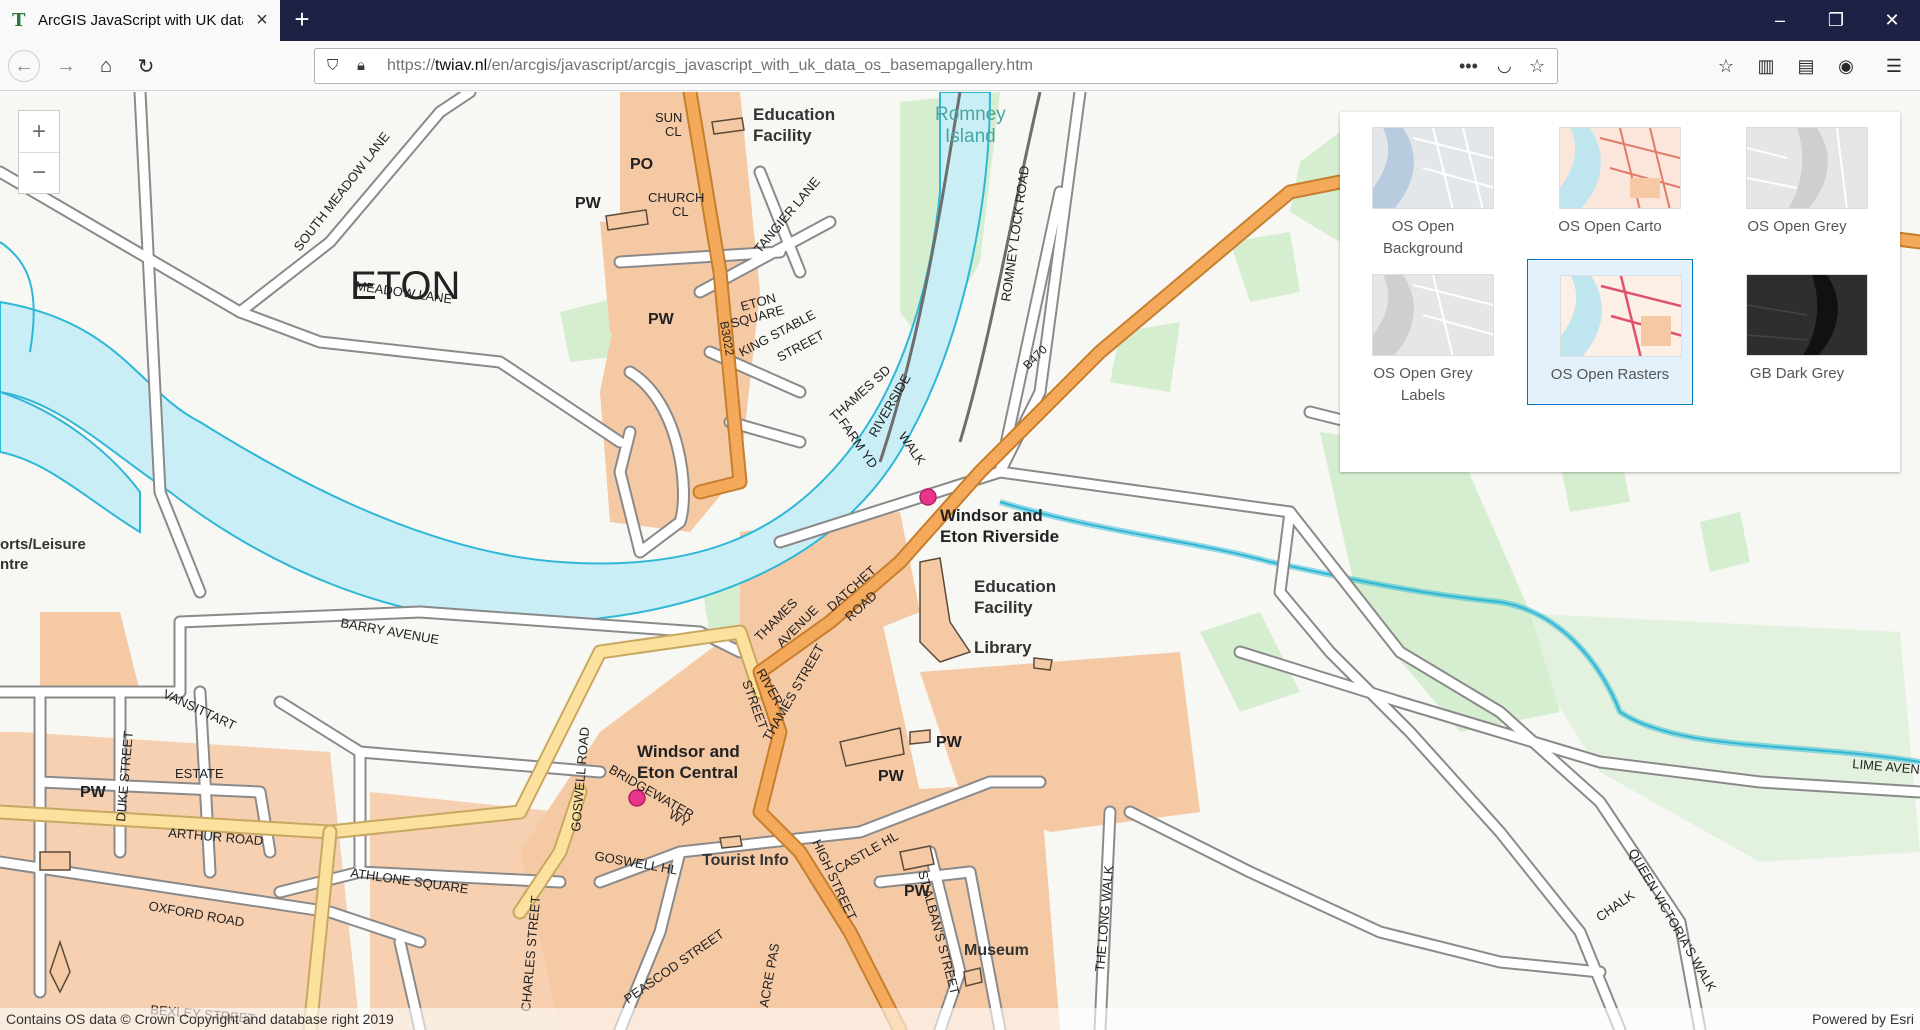  Describe the element at coordinates (970, 114) in the screenshot. I see `label-romney: Romney` at that location.